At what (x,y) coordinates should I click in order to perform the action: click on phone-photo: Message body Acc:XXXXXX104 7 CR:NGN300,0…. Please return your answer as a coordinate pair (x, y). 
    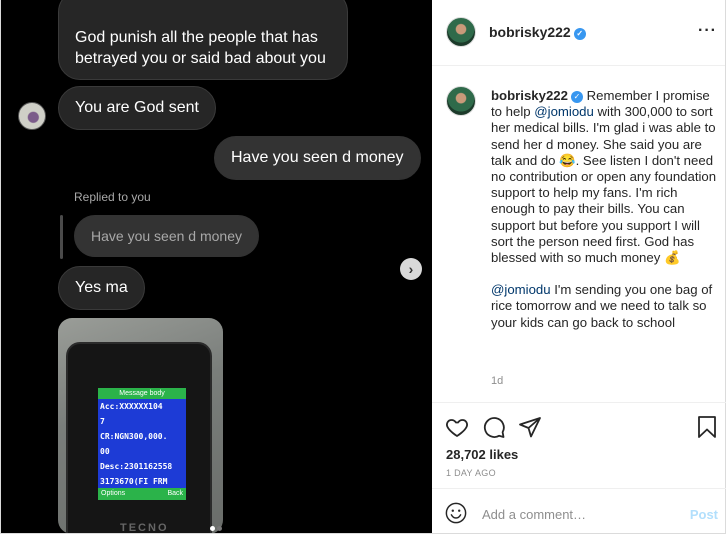
    Looking at the image, I should click on (140, 426).